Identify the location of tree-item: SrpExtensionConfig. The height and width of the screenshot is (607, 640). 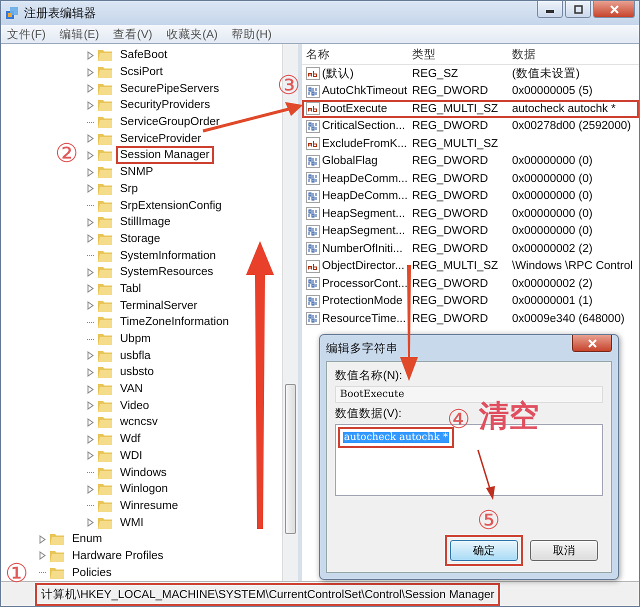
(171, 205).